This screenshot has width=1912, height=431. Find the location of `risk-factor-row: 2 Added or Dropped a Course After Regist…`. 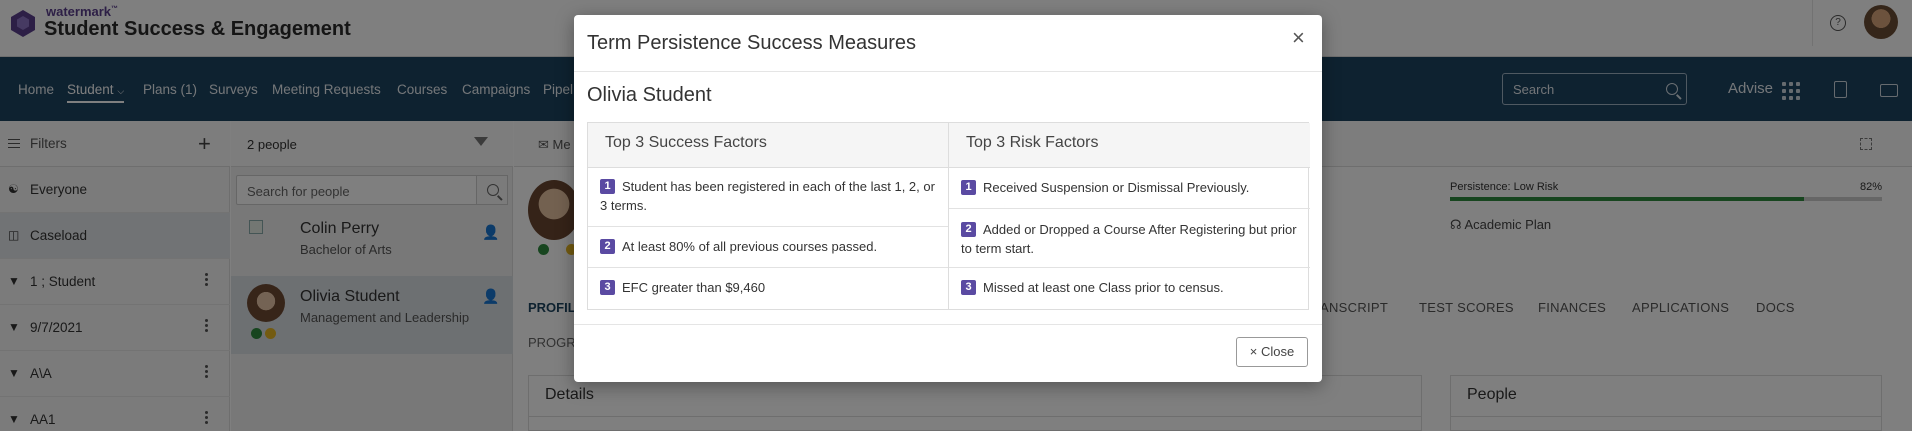

risk-factor-row: 2 Added or Dropped a Course After Regist… is located at coordinates (1129, 238).